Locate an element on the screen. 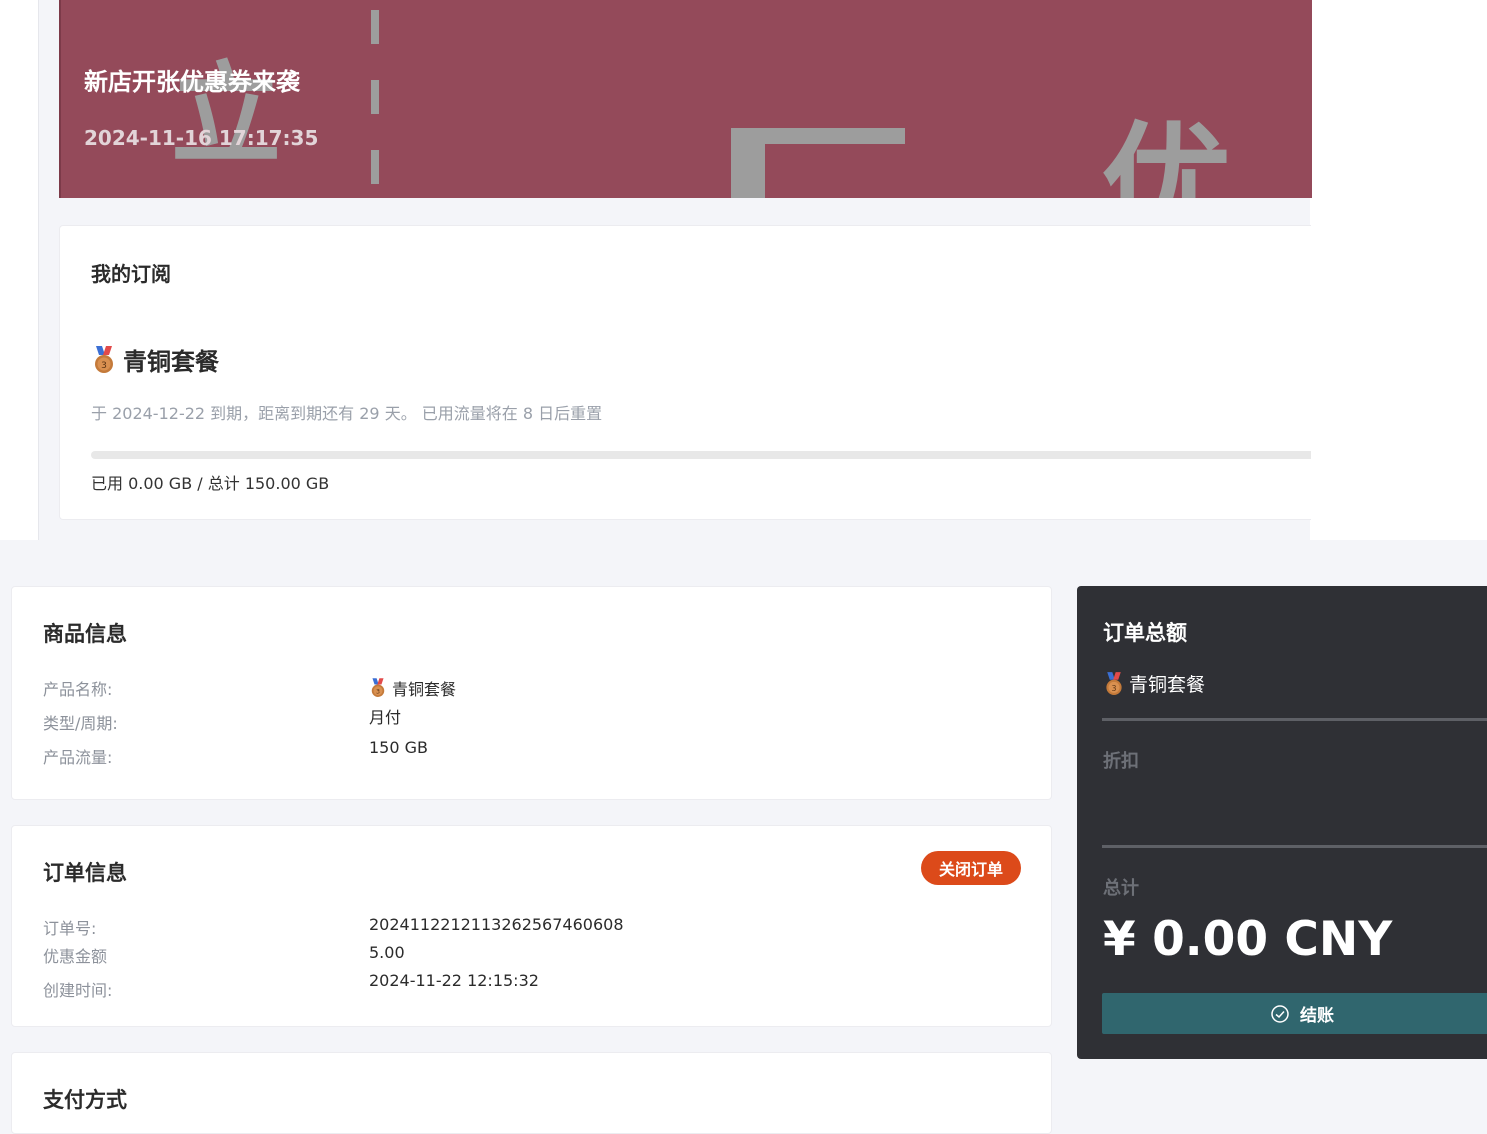 This screenshot has height=1134, width=1487. order-summary-panel: 订单总额 3 青铜套餐 折扣 总计 ¥ 0.00 CNY 结账 is located at coordinates (1282, 822).